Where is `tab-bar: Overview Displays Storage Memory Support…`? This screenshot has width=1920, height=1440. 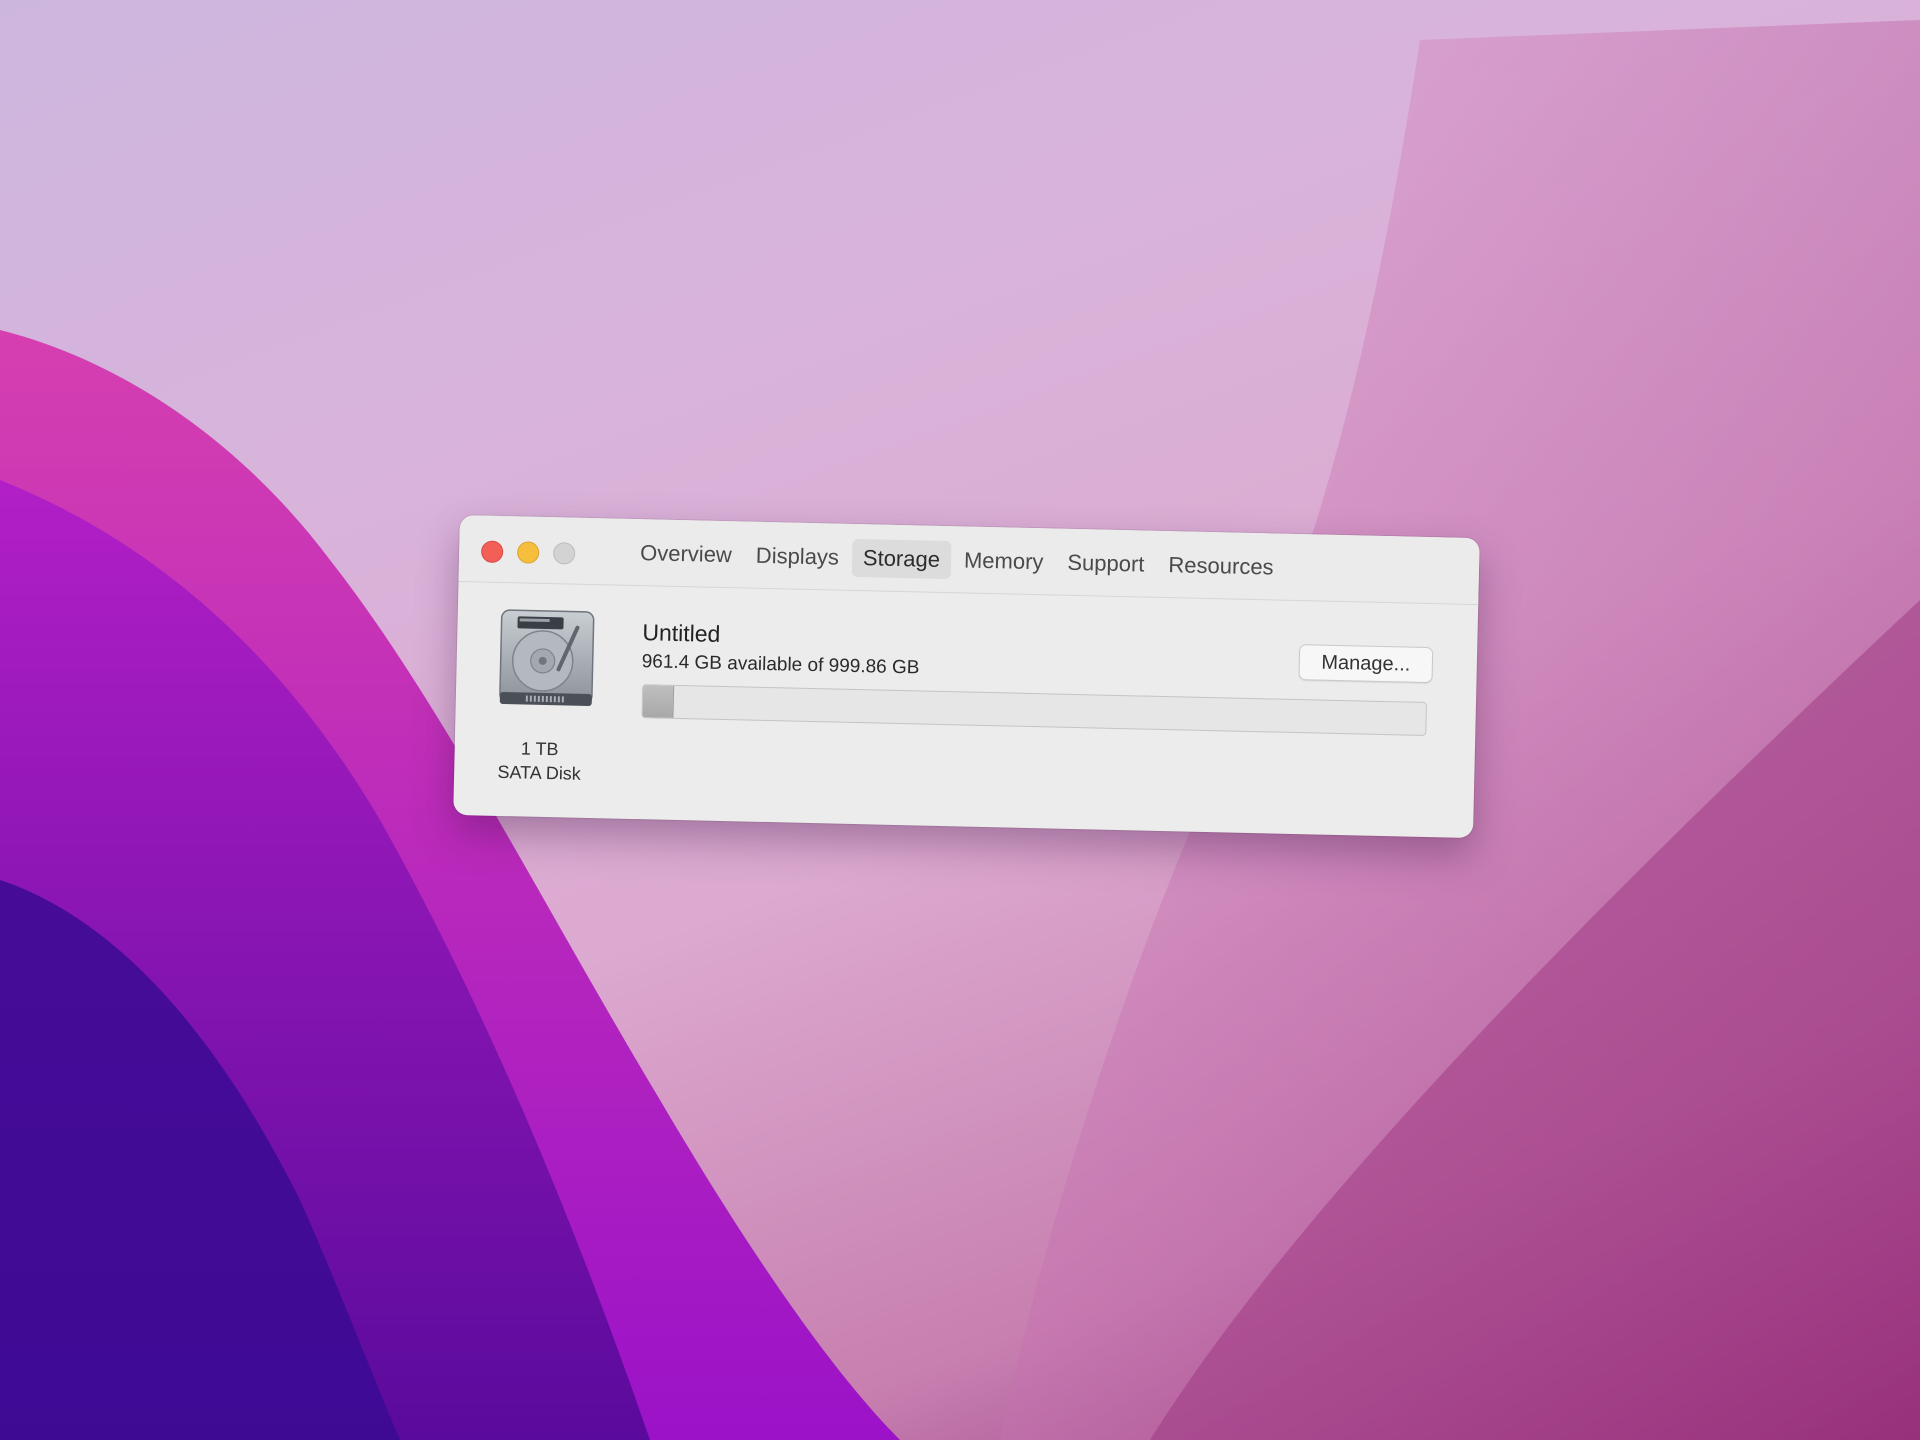
tab-bar: Overview Displays Storage Memory Support… is located at coordinates (958, 560).